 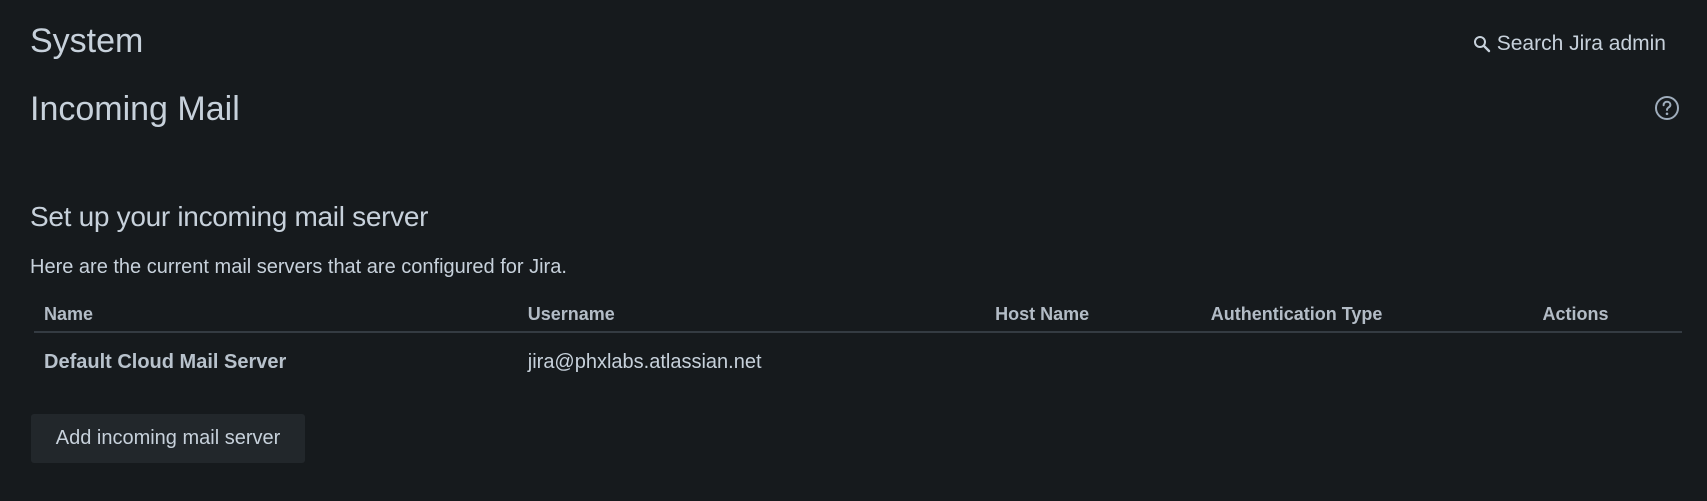 What do you see at coordinates (87, 41) in the screenshot?
I see `system-section-title: System` at bounding box center [87, 41].